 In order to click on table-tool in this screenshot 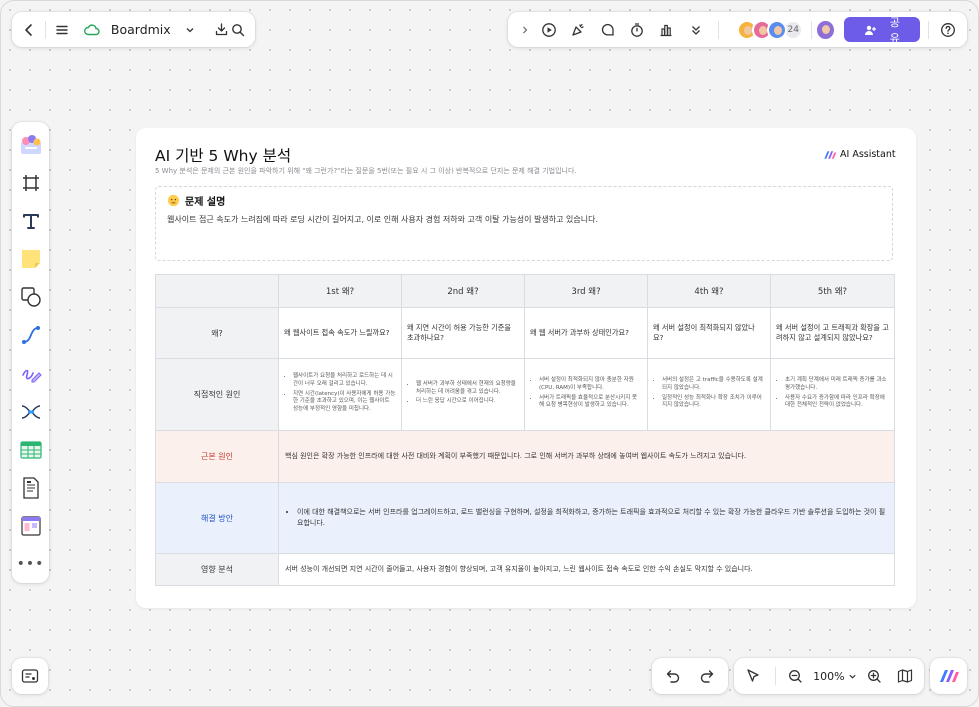, I will do `click(30, 450)`.